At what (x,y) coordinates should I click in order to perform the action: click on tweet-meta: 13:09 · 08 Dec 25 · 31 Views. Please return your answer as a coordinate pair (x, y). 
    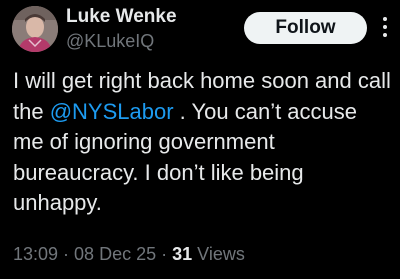
    Looking at the image, I should click on (129, 254).